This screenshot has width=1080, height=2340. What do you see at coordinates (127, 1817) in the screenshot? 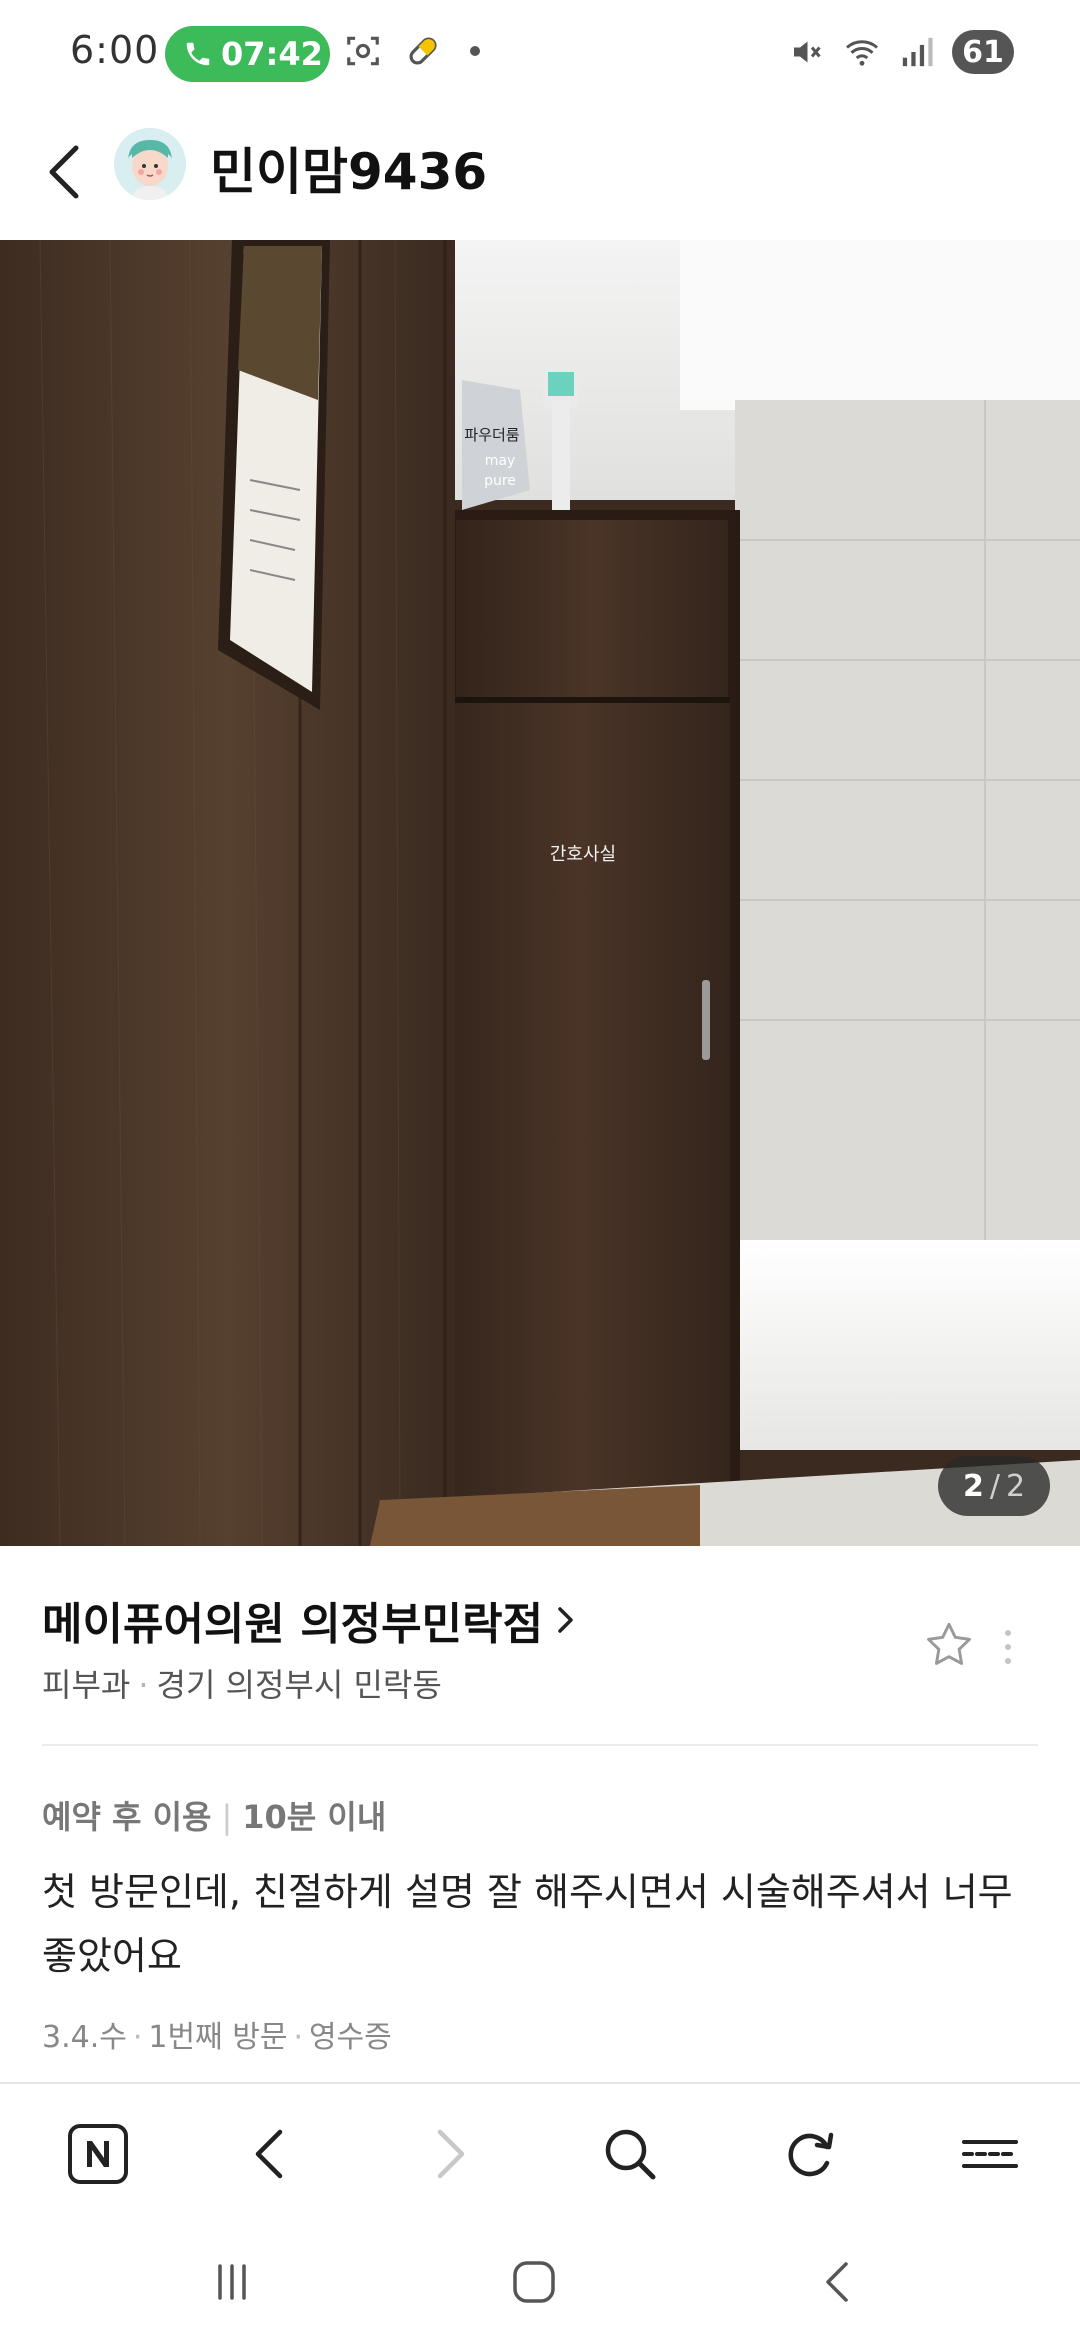
I see `review-tag-booking: 예약 후 이용` at bounding box center [127, 1817].